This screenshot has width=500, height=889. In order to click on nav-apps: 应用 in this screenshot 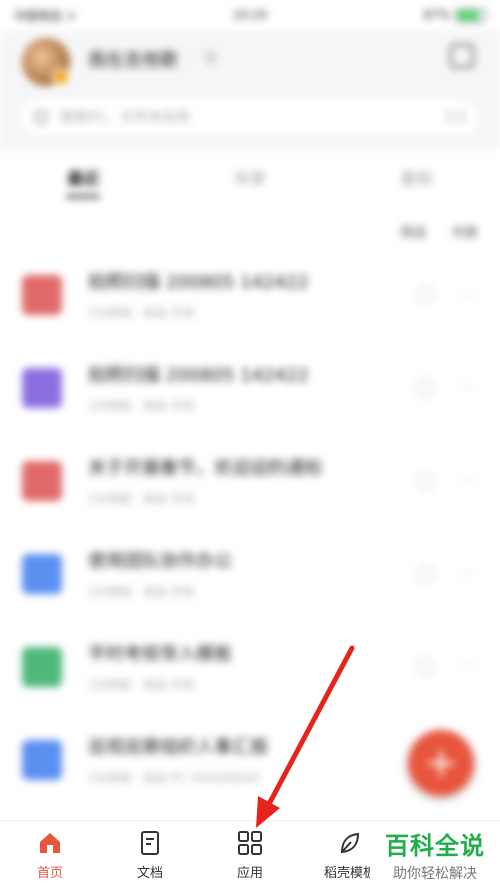, I will do `click(250, 855)`.